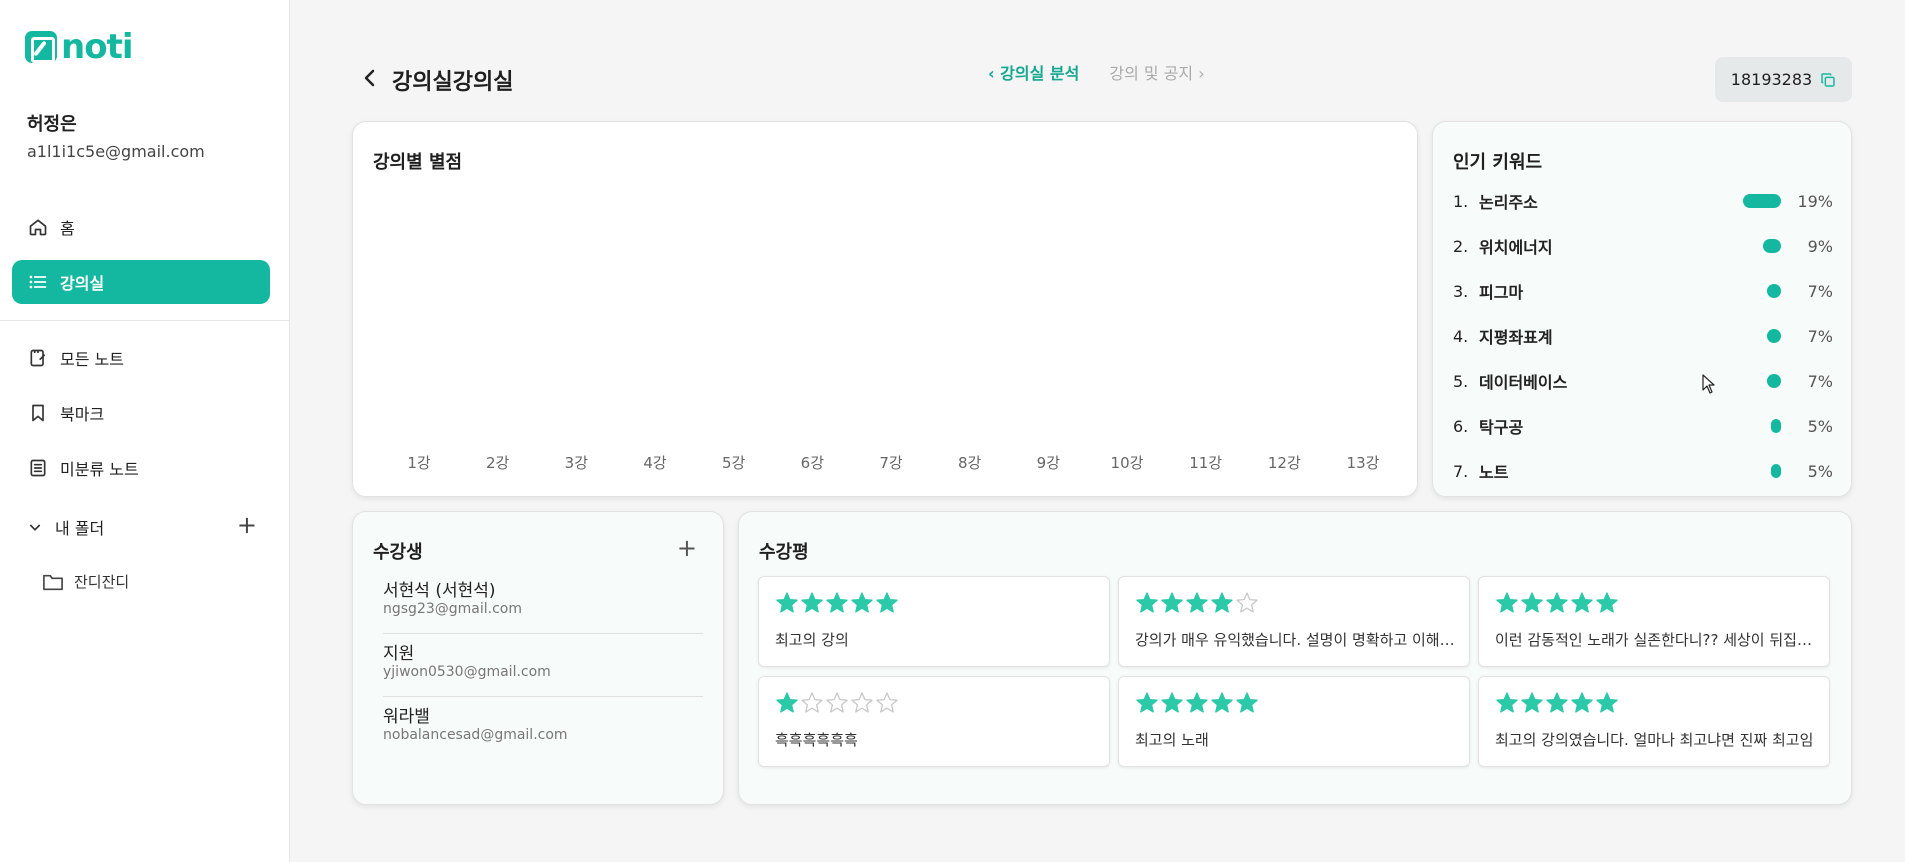 The height and width of the screenshot is (862, 1905). What do you see at coordinates (687, 548) in the screenshot?
I see `add-student-icon: +` at bounding box center [687, 548].